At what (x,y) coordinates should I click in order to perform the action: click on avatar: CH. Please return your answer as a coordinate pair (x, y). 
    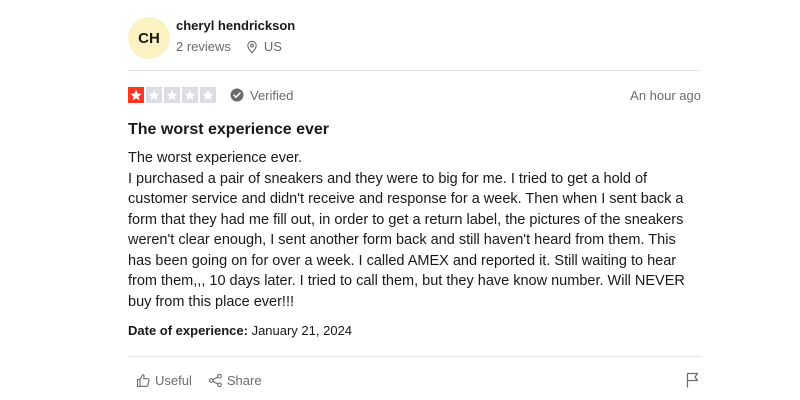
    Looking at the image, I should click on (149, 38).